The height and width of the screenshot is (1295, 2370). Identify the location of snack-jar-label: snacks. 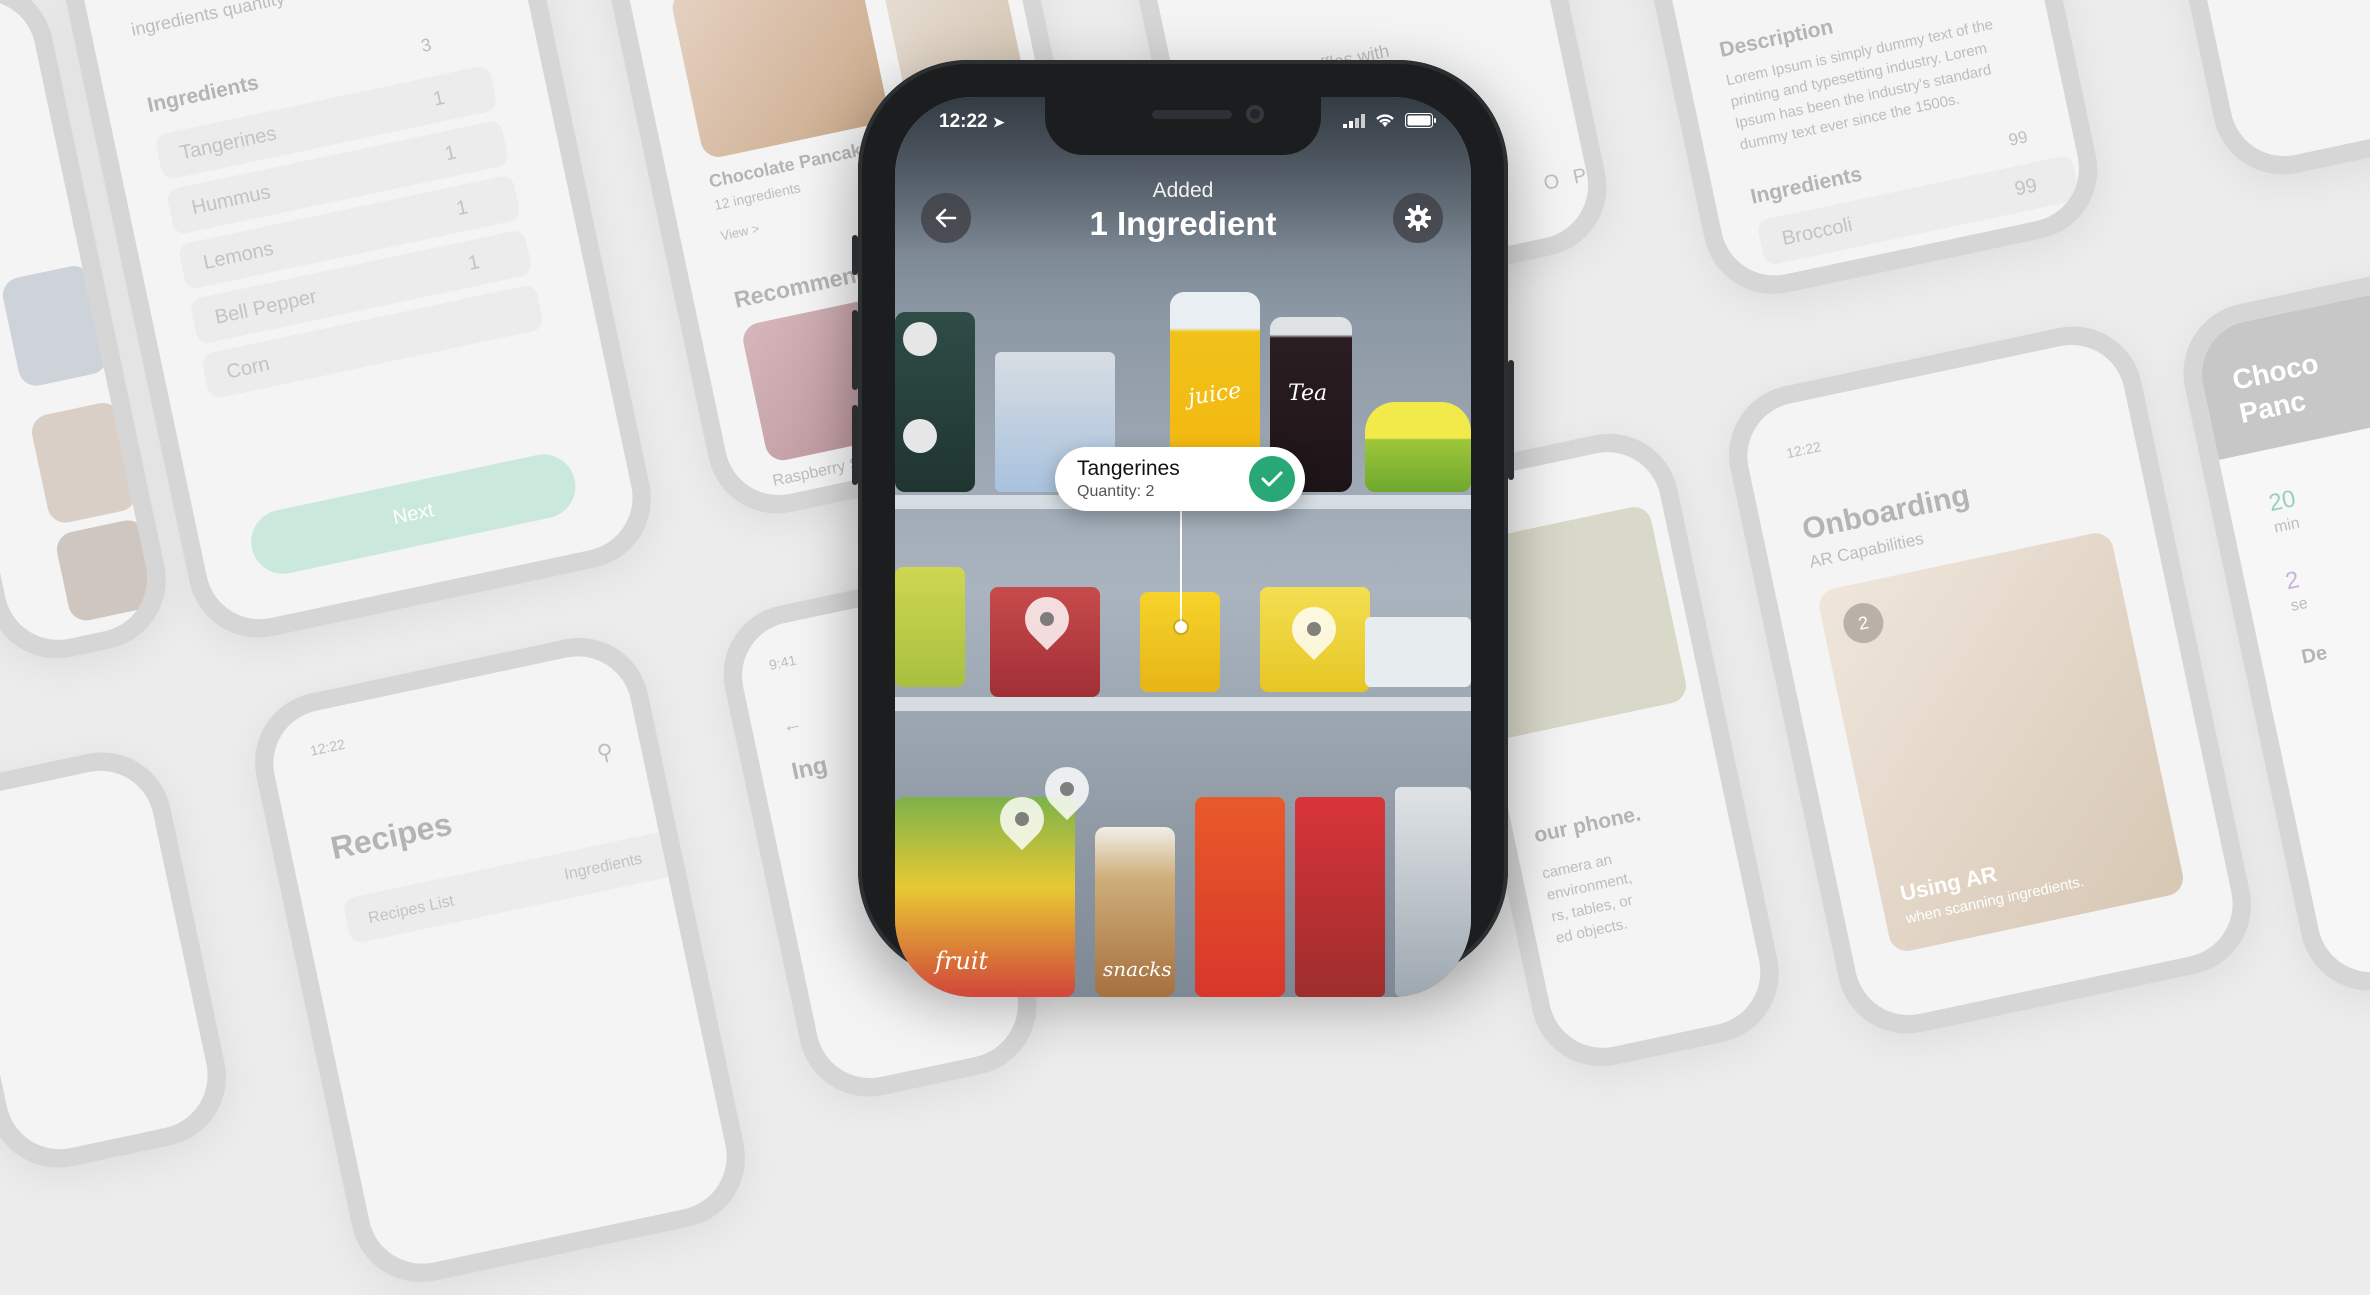
(1137, 969).